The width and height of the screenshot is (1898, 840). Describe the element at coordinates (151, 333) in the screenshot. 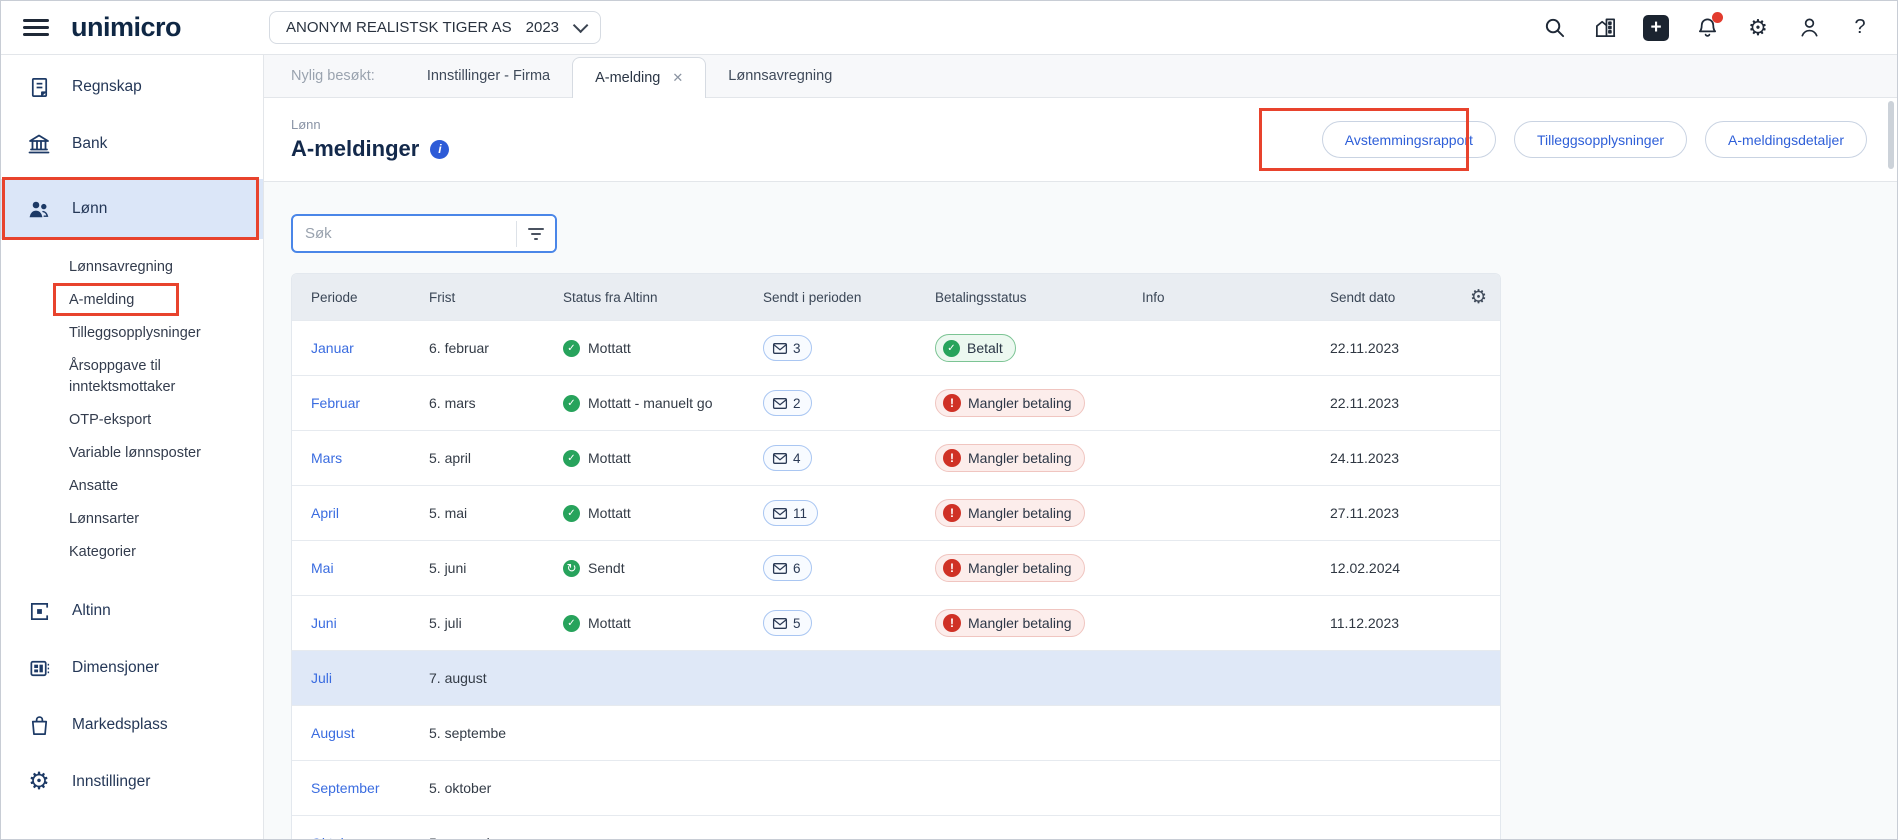

I see `sidebar-subitem-tilleggsopplysninger: Tilleggsopplysninger` at that location.